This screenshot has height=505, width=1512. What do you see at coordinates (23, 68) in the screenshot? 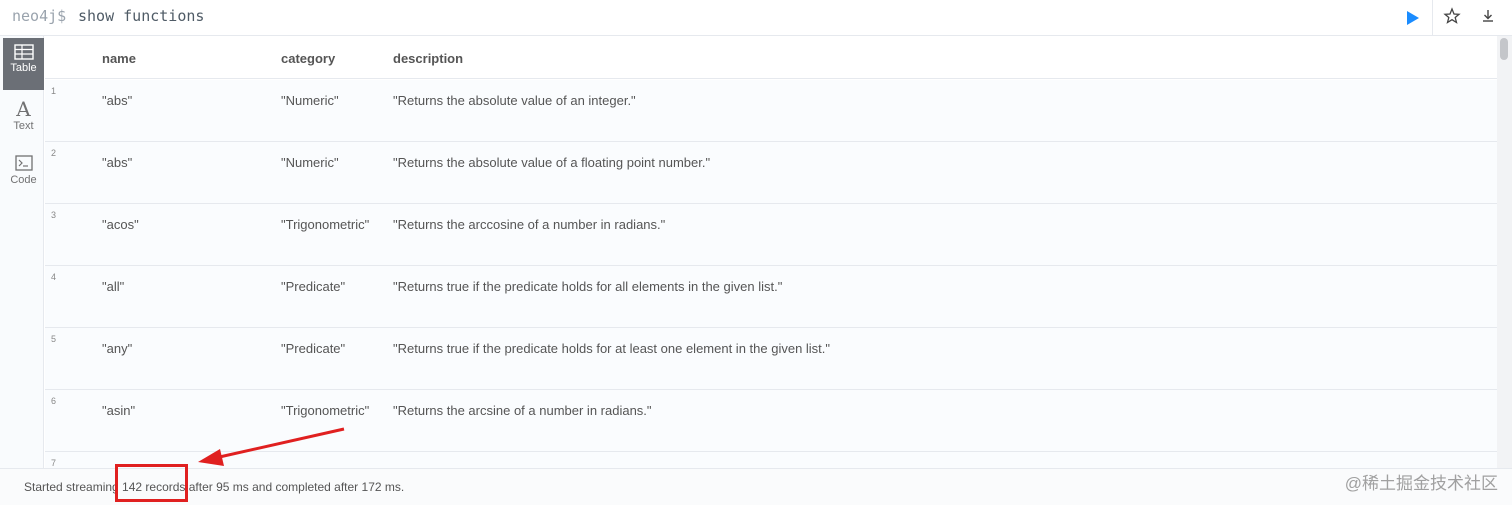
I see `tab-table-label: Table` at bounding box center [23, 68].